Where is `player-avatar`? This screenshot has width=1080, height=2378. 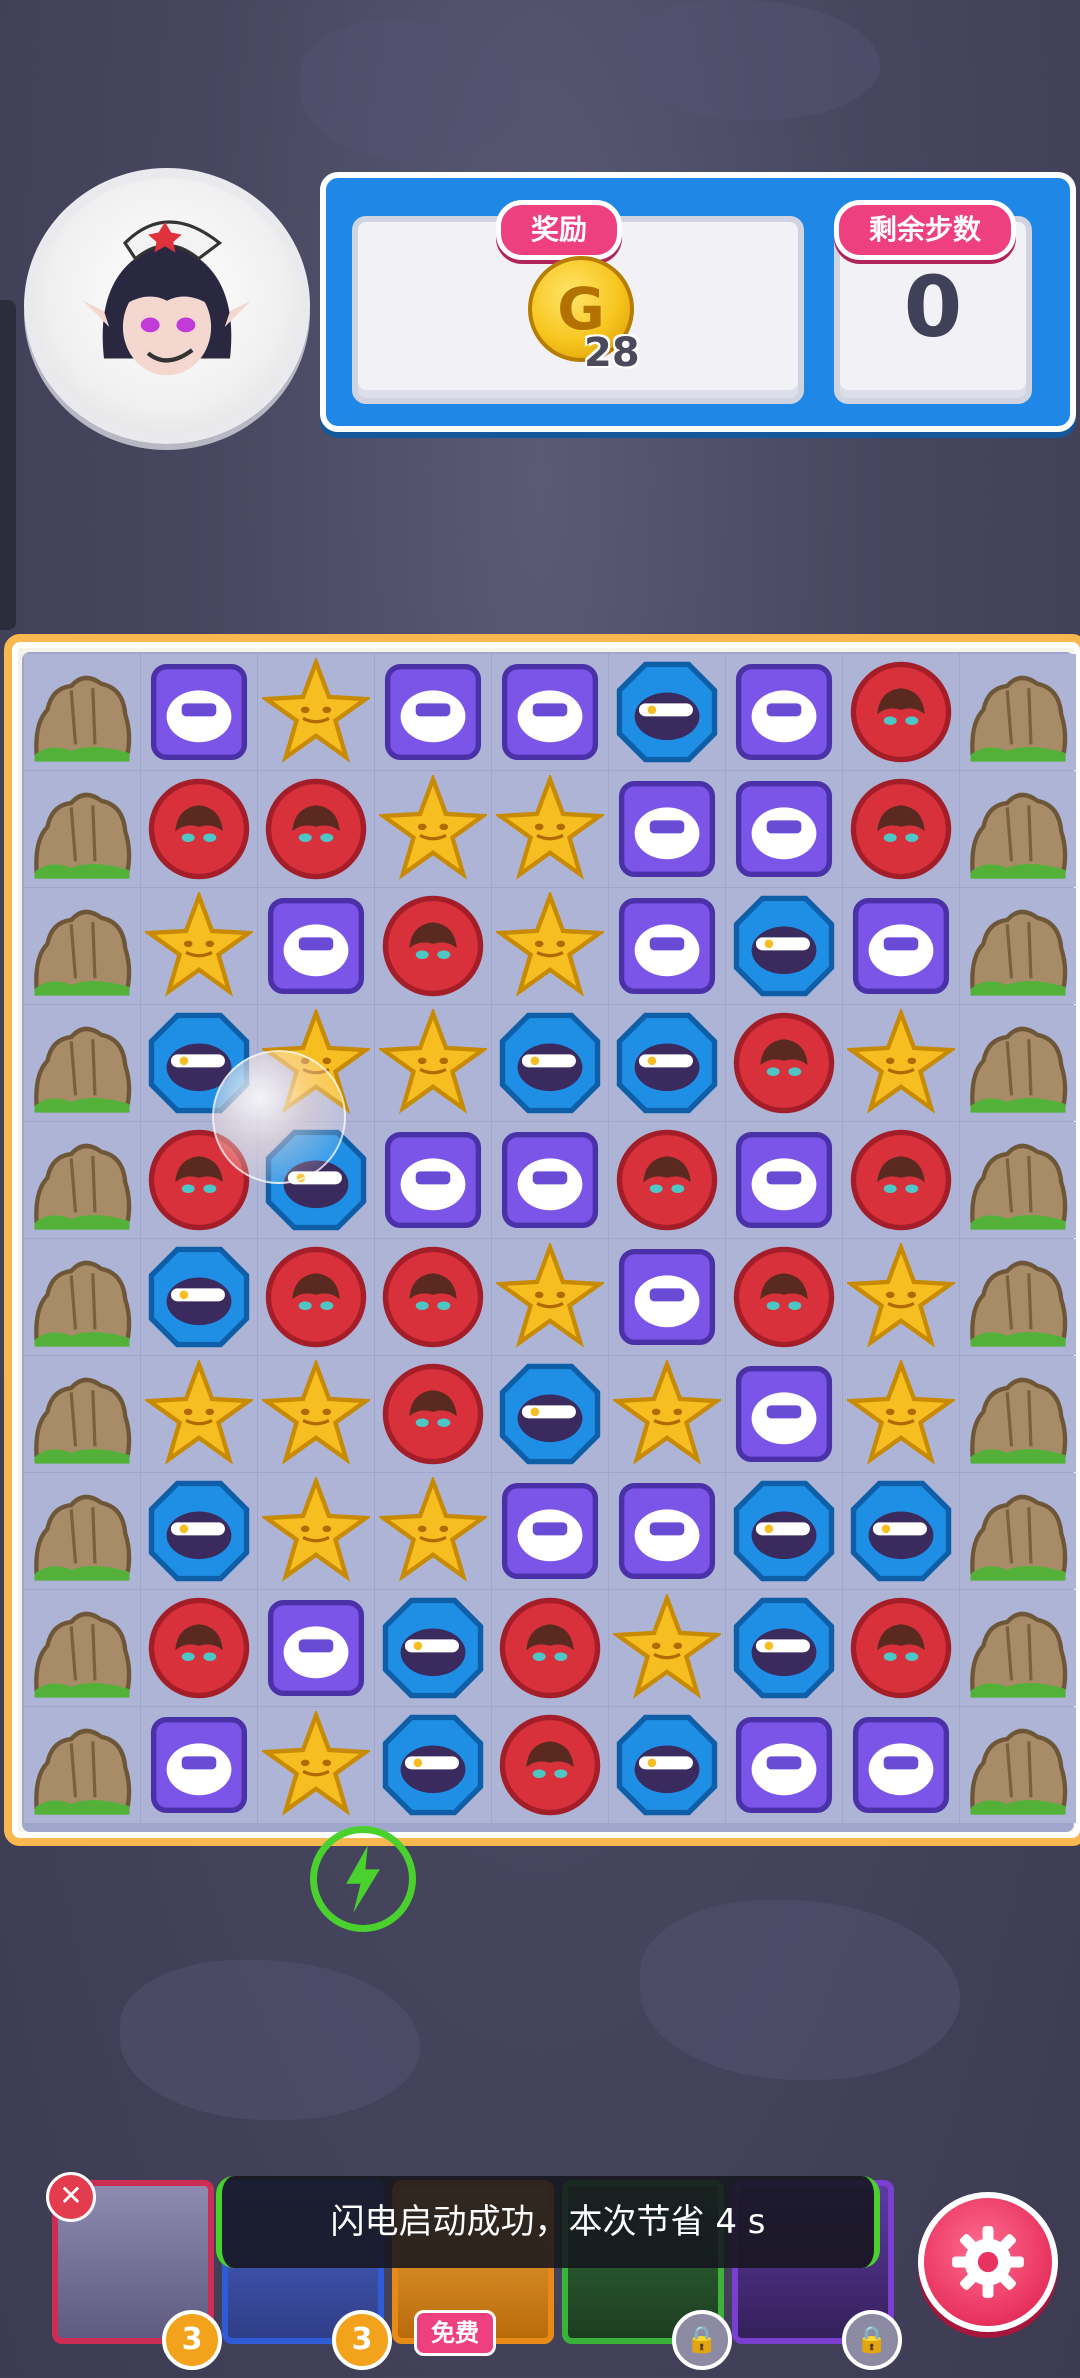 player-avatar is located at coordinates (167, 306).